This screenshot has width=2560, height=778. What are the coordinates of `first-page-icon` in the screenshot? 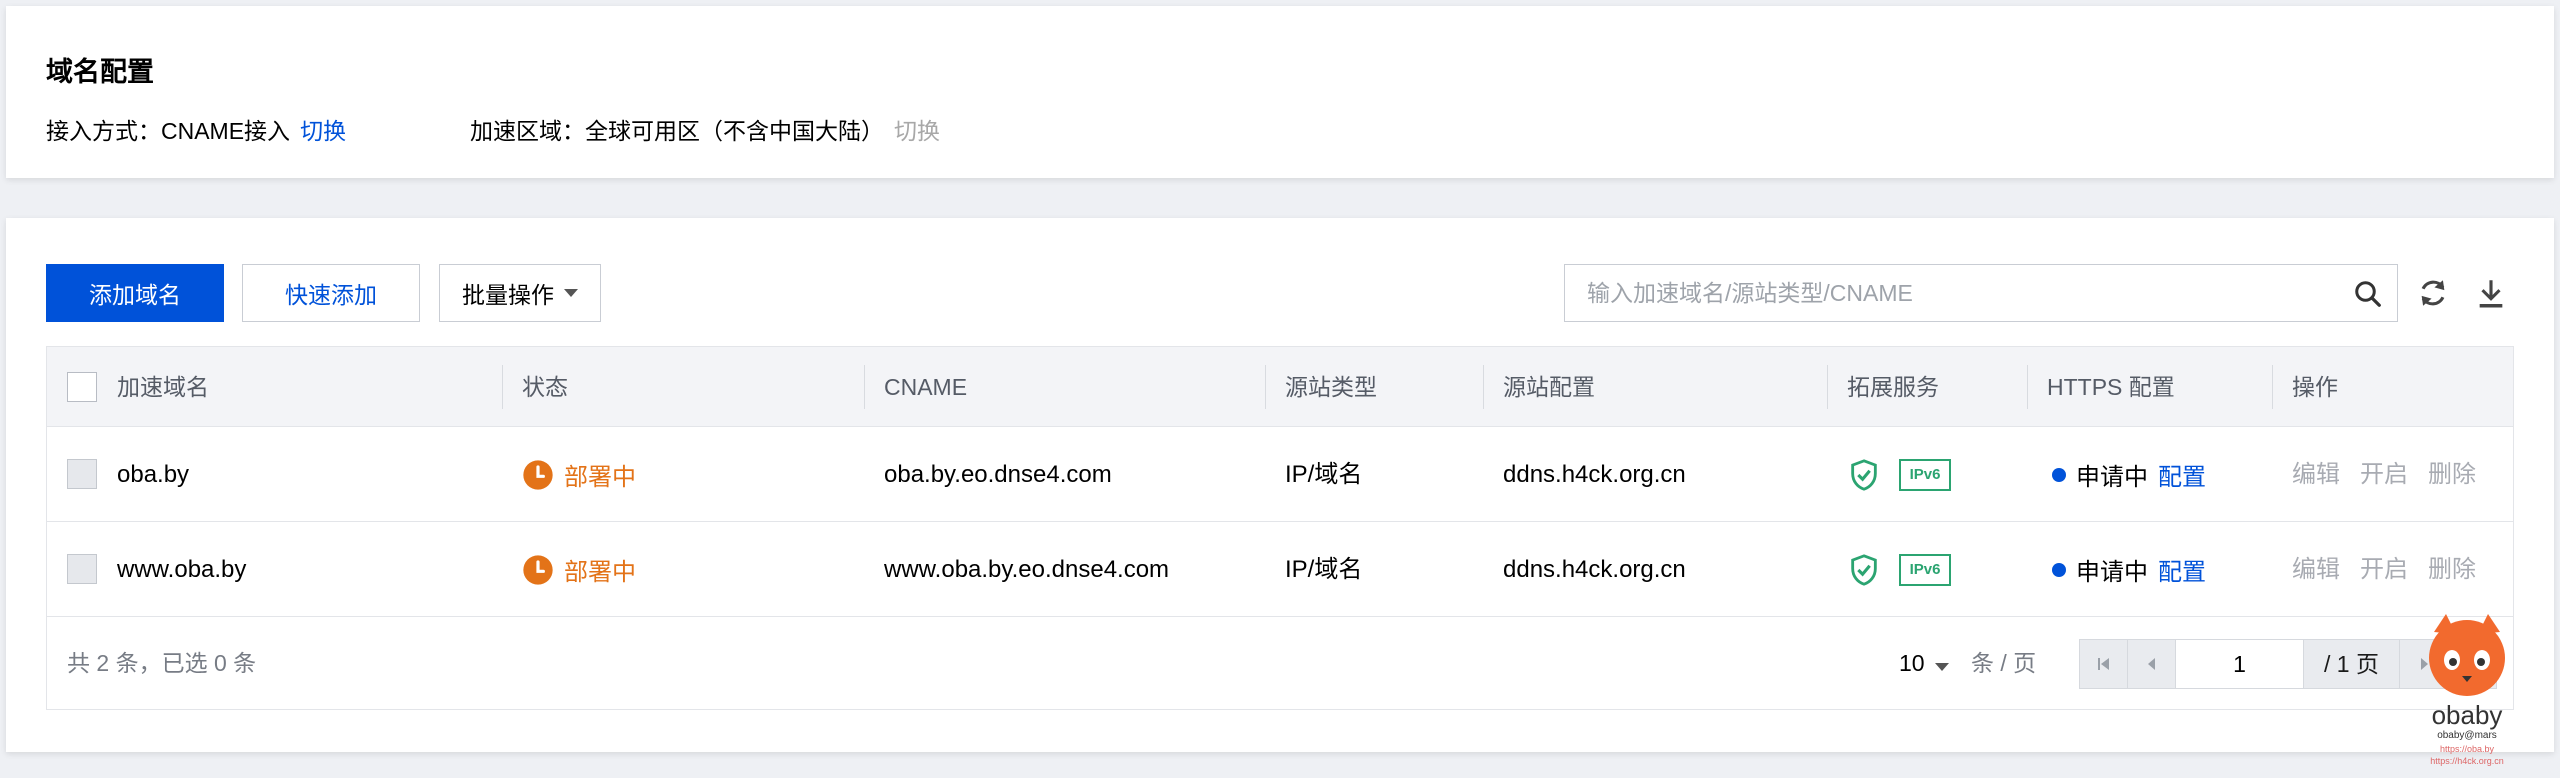 It's located at (2103, 664).